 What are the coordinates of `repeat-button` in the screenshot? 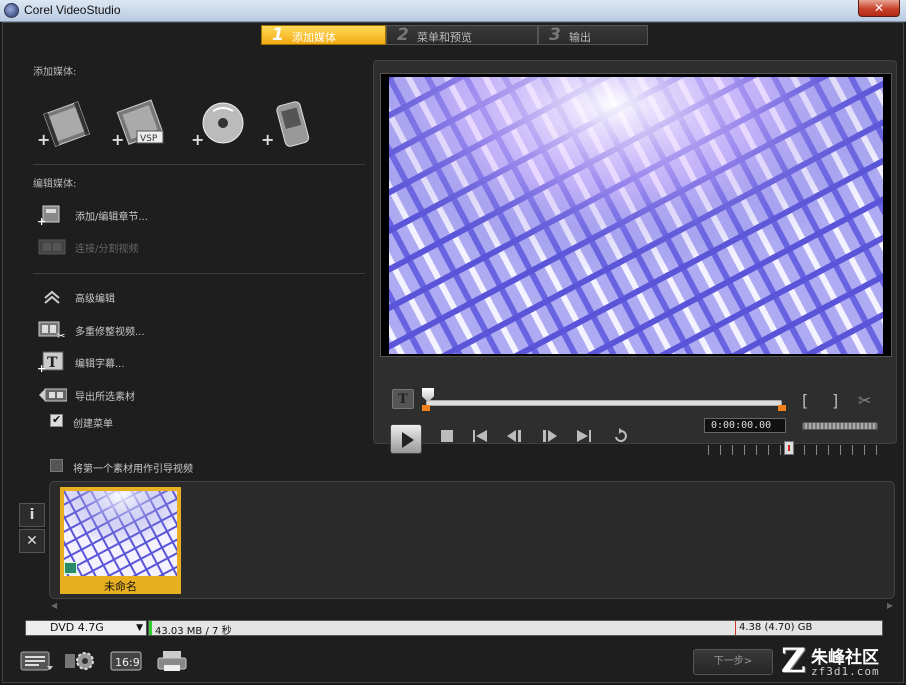 It's located at (621, 438).